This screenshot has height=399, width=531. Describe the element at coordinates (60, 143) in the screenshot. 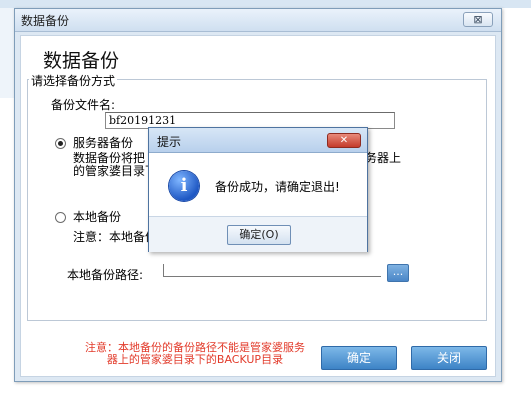

I see `server-backup-radio` at that location.